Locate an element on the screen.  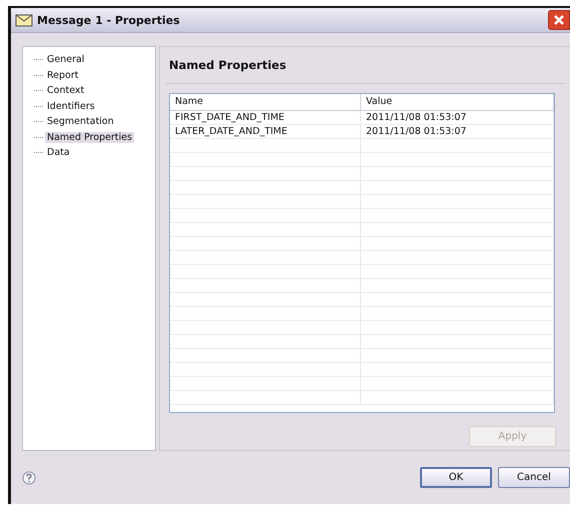
tree-item: Named Properties is located at coordinates (89, 137).